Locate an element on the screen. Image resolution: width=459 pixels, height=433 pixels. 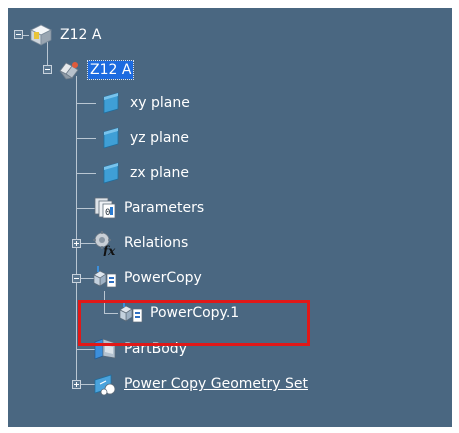
tree-node-label: xy plane is located at coordinates (160, 103).